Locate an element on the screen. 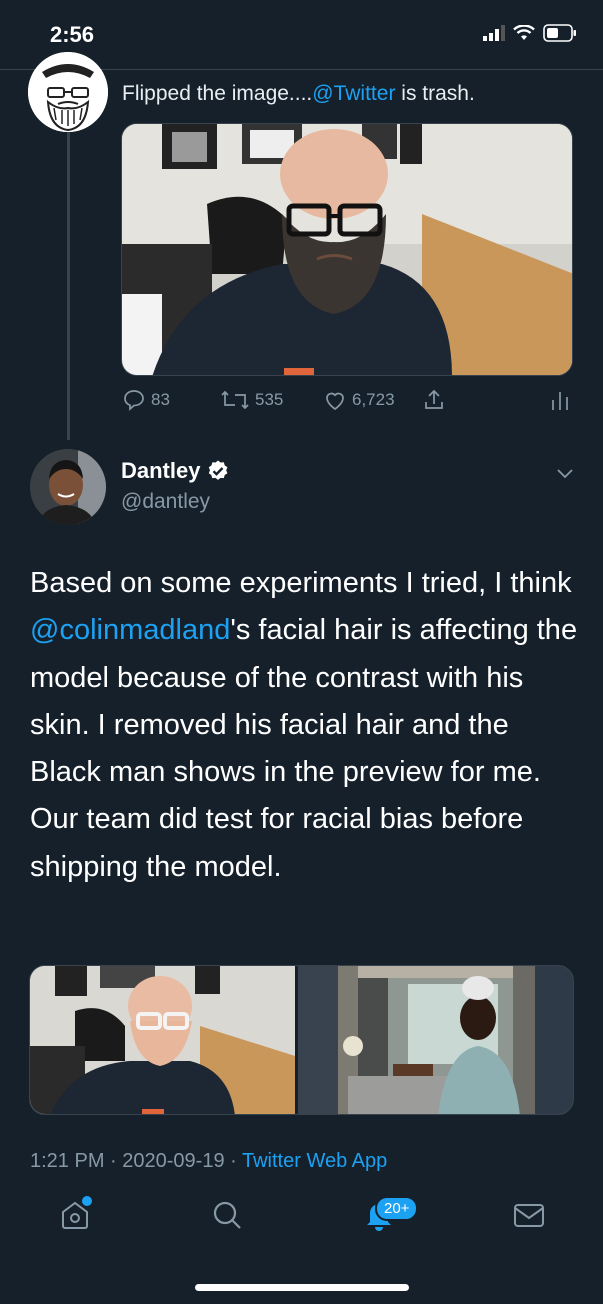 The image size is (603, 1304). thread-connector is located at coordinates (68, 285).